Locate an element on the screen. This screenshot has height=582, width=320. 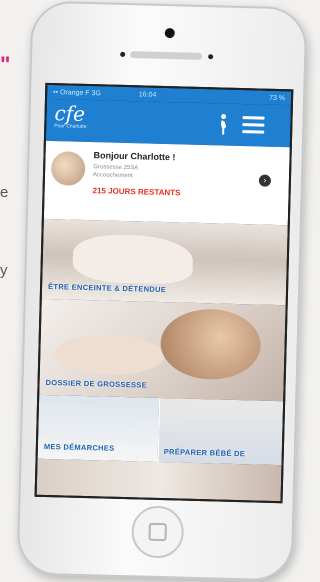
home-button is located at coordinates (158, 532).